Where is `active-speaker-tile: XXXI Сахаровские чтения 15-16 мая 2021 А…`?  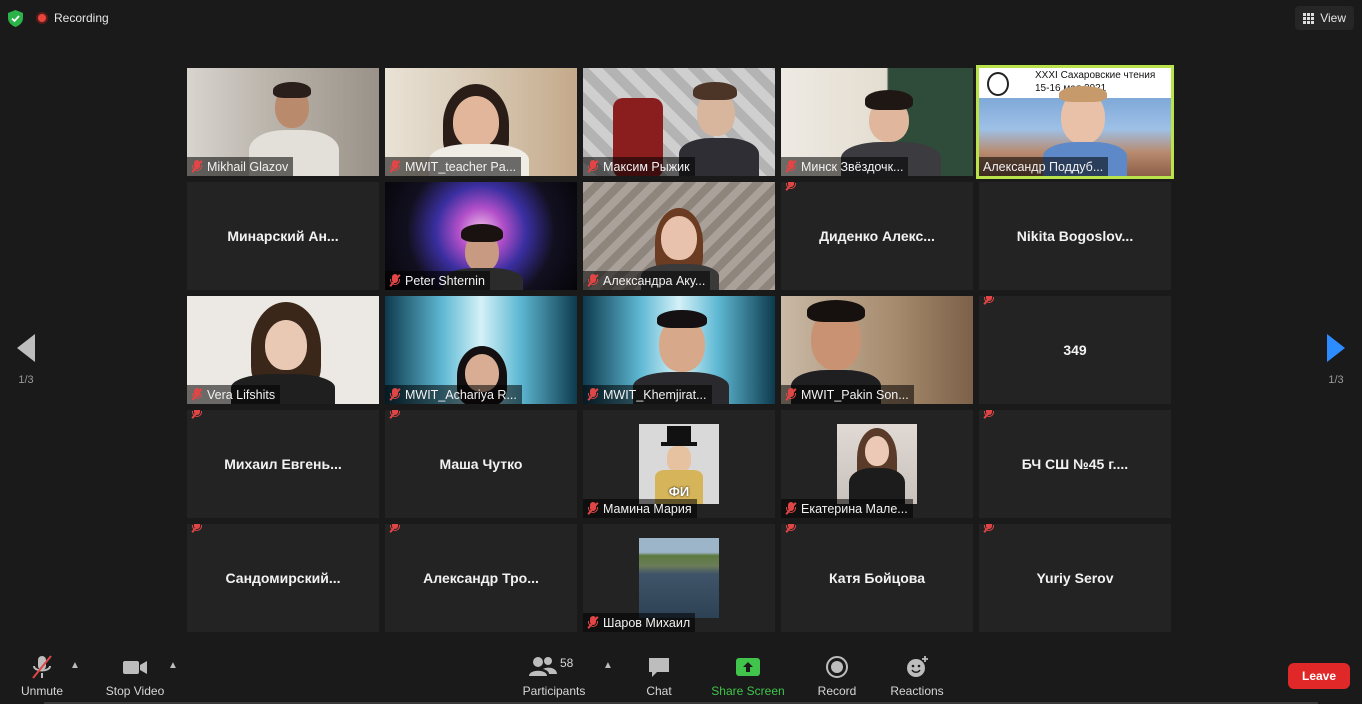
active-speaker-tile: XXXI Сахаровские чтения 15-16 мая 2021 А… is located at coordinates (1075, 122).